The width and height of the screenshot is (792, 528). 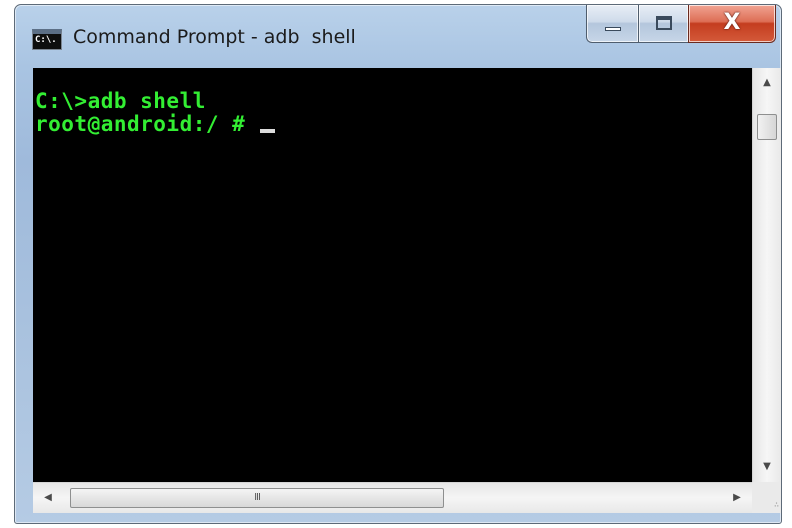 I want to click on cmd-console-icon: C:\., so click(x=47, y=39).